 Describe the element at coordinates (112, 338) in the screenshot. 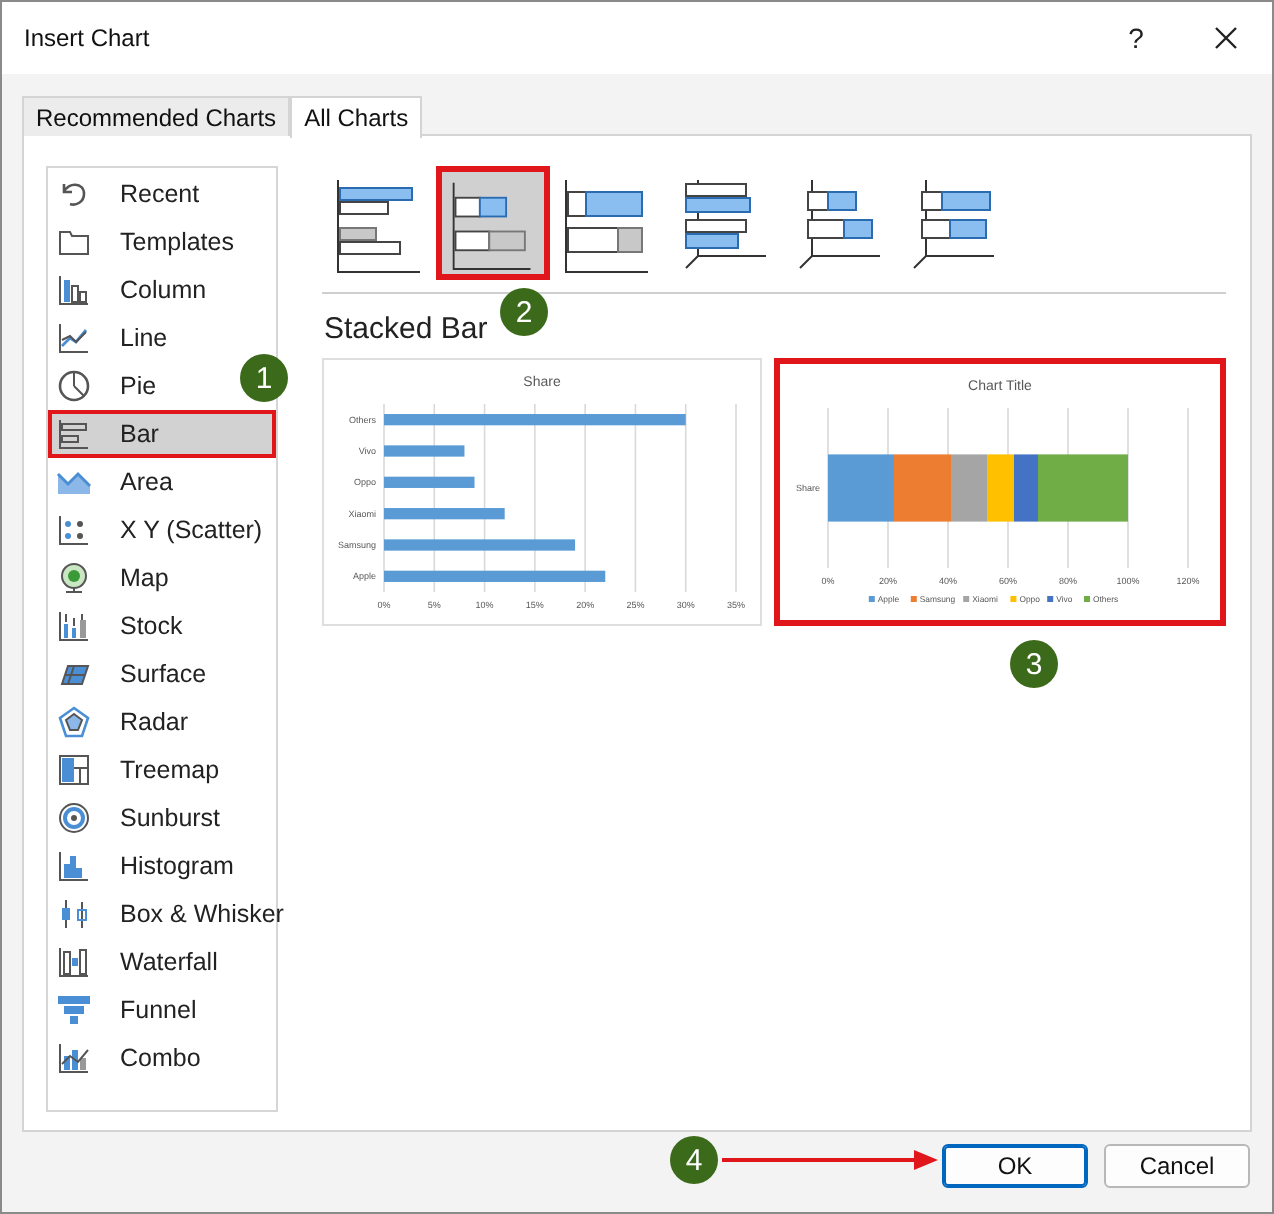

I see `chart-type-item: Line` at that location.